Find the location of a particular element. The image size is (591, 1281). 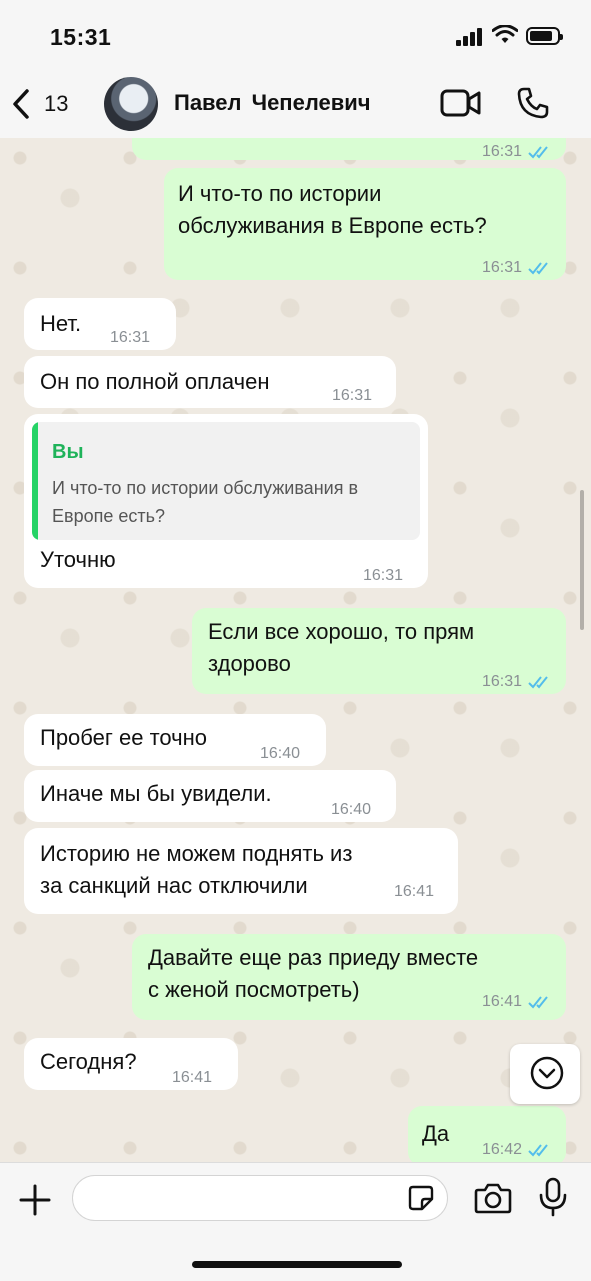

status-bar: 15:31 is located at coordinates (295, 35).